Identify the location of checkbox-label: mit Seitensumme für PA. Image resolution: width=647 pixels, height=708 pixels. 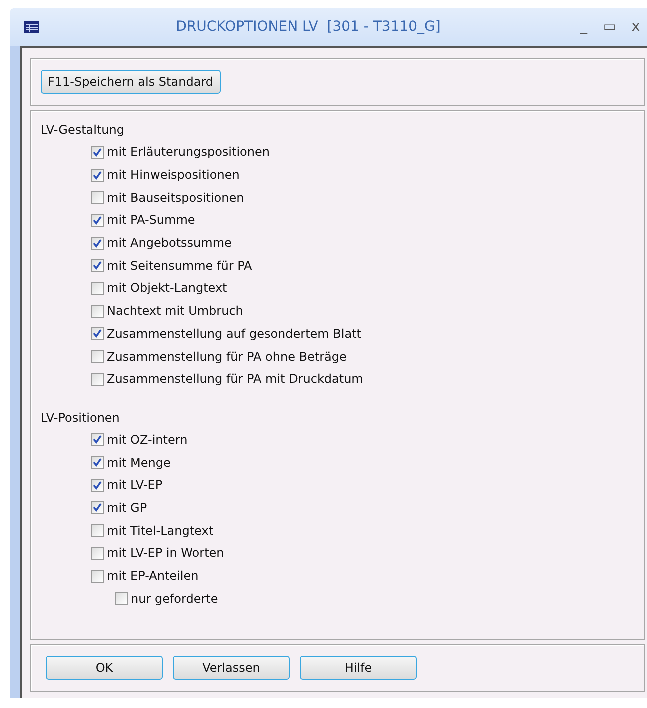
(179, 265).